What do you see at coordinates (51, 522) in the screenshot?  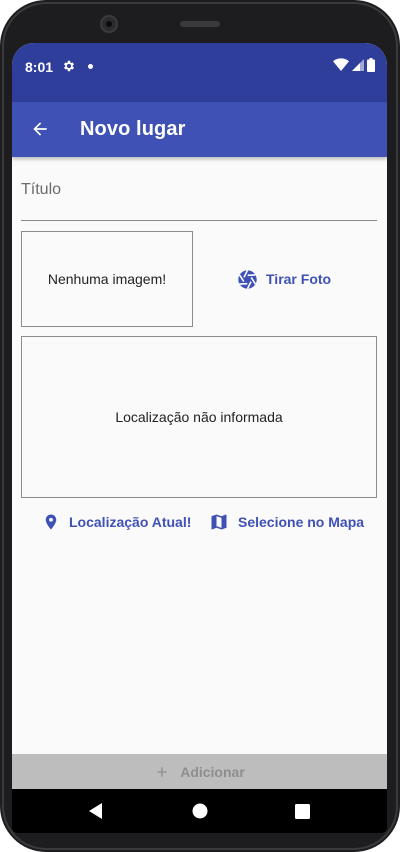 I see `location-pin-icon` at bounding box center [51, 522].